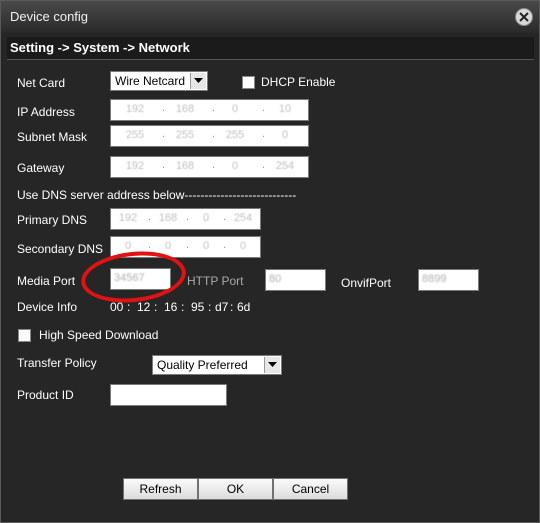 The height and width of the screenshot is (523, 540). I want to click on mac-part-2: 12, so click(144, 307).